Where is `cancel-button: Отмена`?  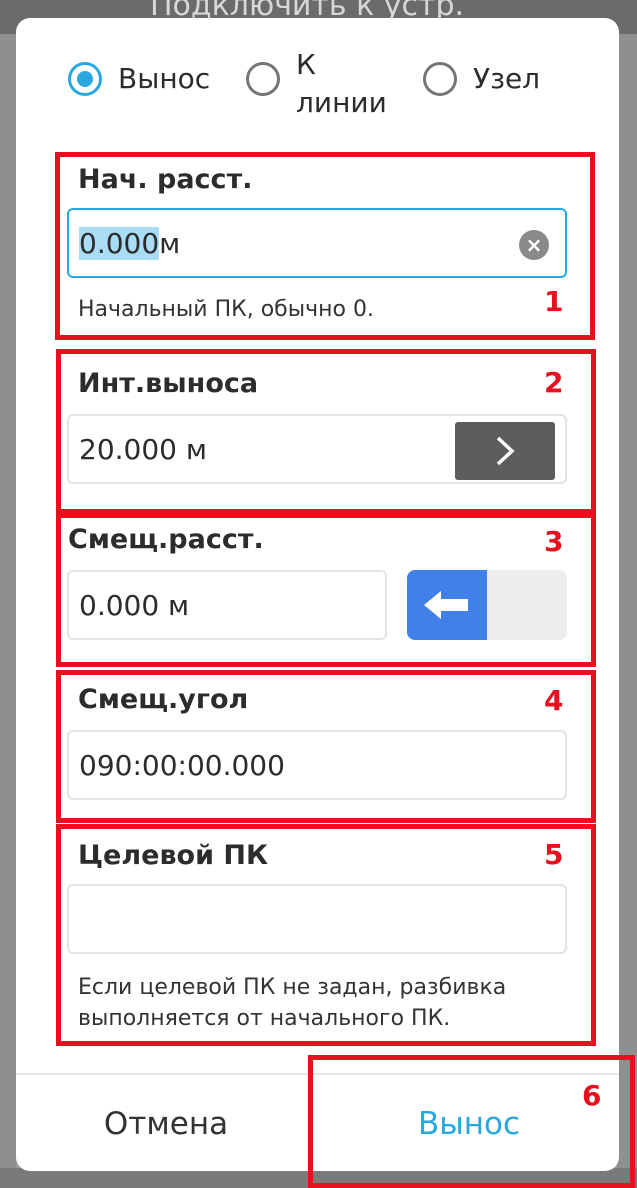
cancel-button: Отмена is located at coordinates (166, 1123).